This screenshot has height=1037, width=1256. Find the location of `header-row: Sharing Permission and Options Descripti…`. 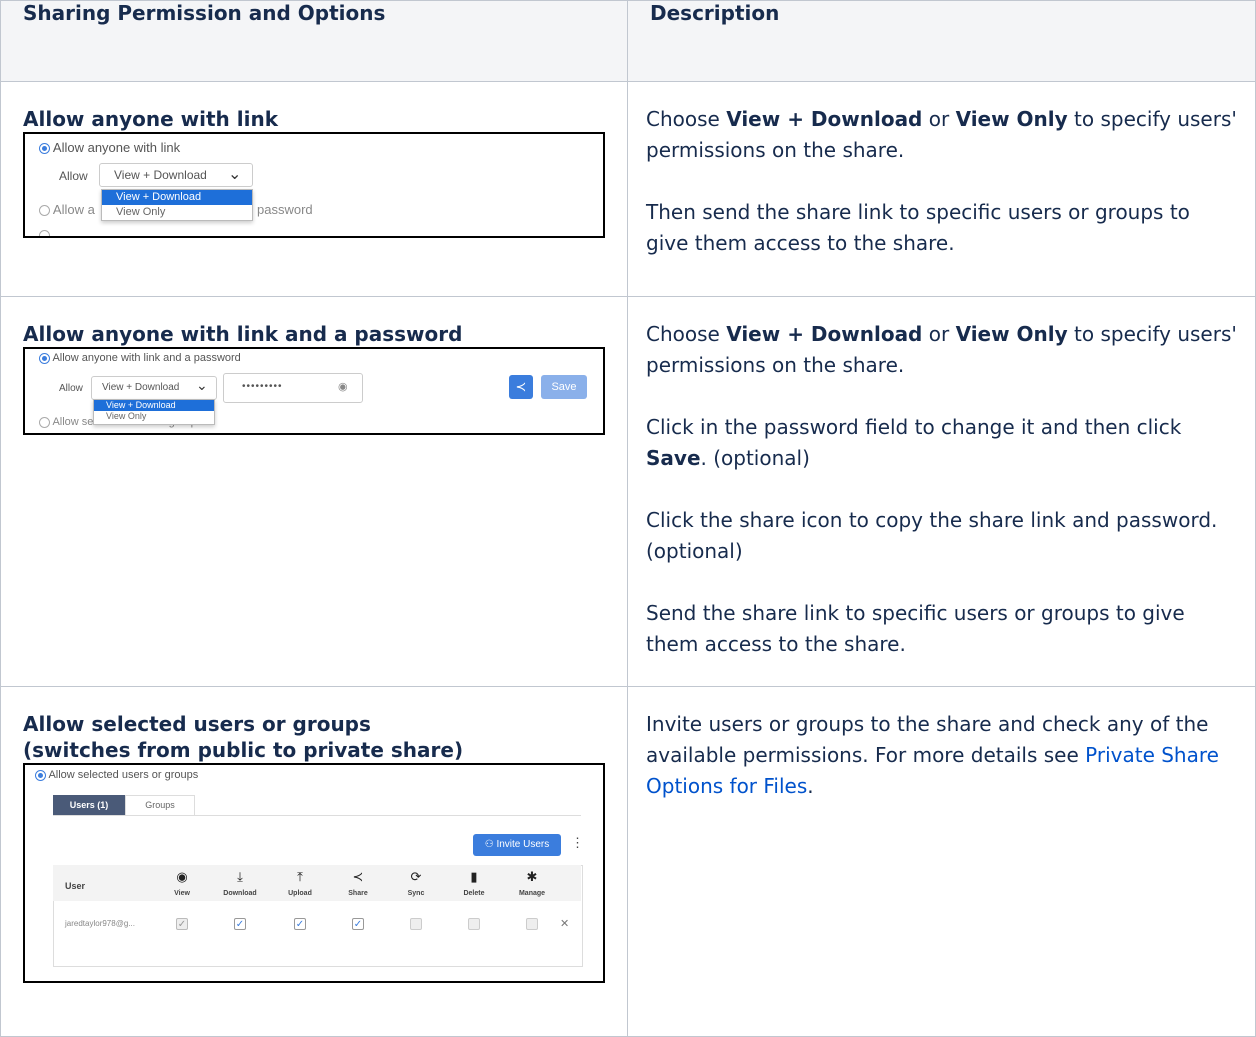

header-row: Sharing Permission and Options Descripti… is located at coordinates (628, 41).